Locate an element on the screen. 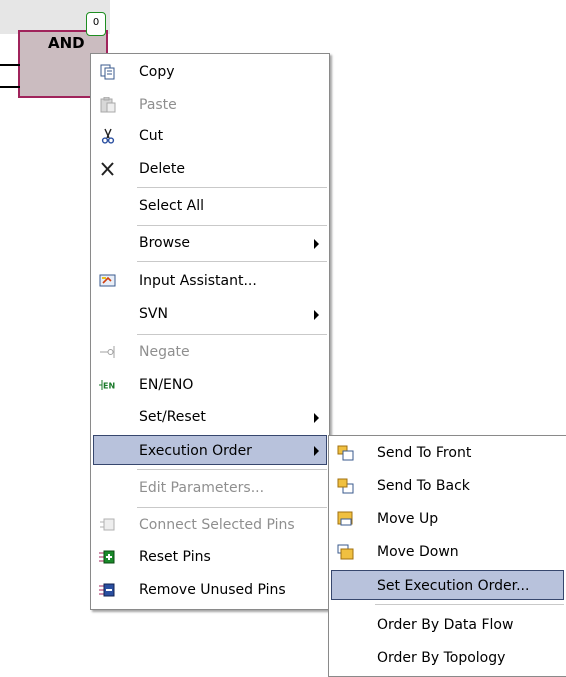 The image size is (566, 677). menu-item-label: Negate is located at coordinates (164, 352).